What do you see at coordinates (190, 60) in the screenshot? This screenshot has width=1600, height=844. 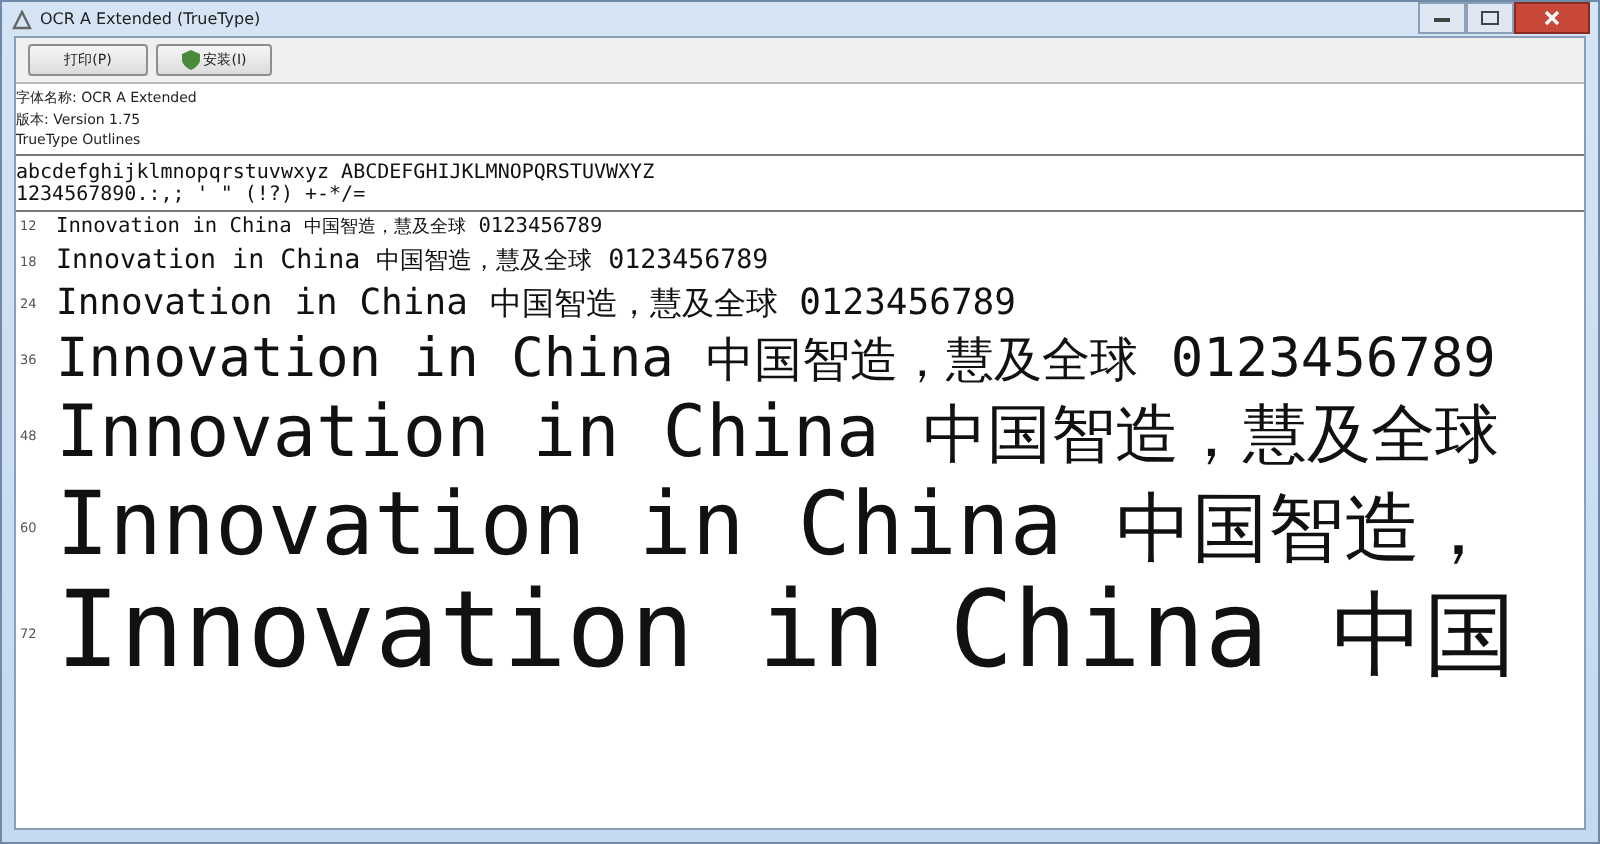 I see `shield-icon` at bounding box center [190, 60].